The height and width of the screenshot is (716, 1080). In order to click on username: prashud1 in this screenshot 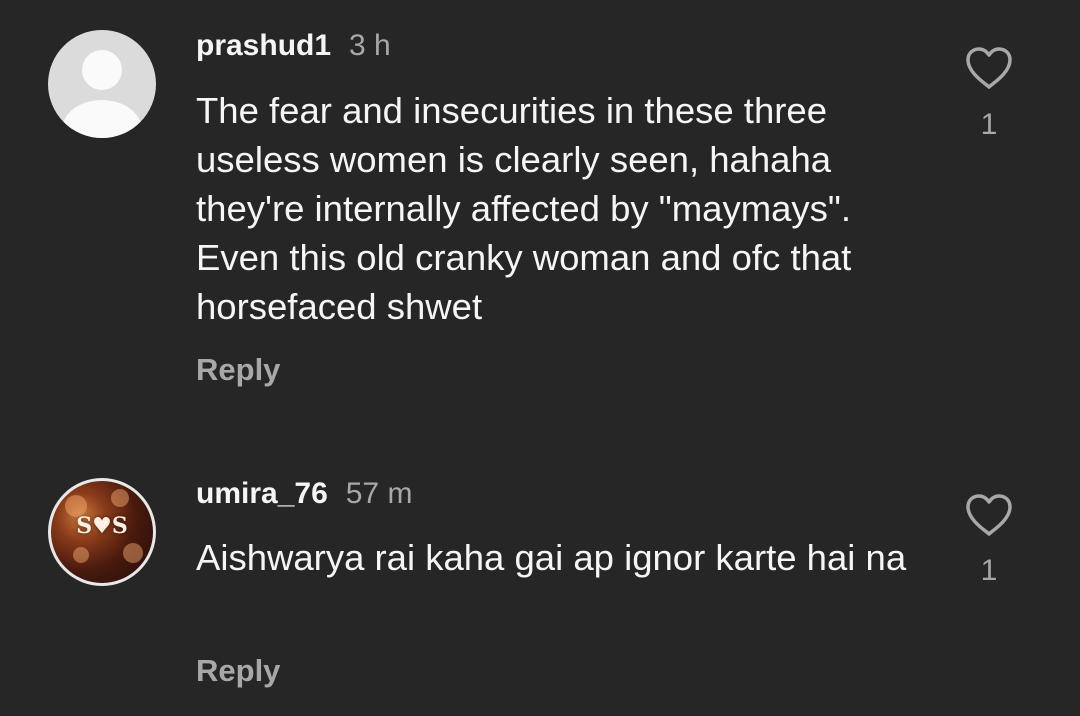, I will do `click(263, 45)`.